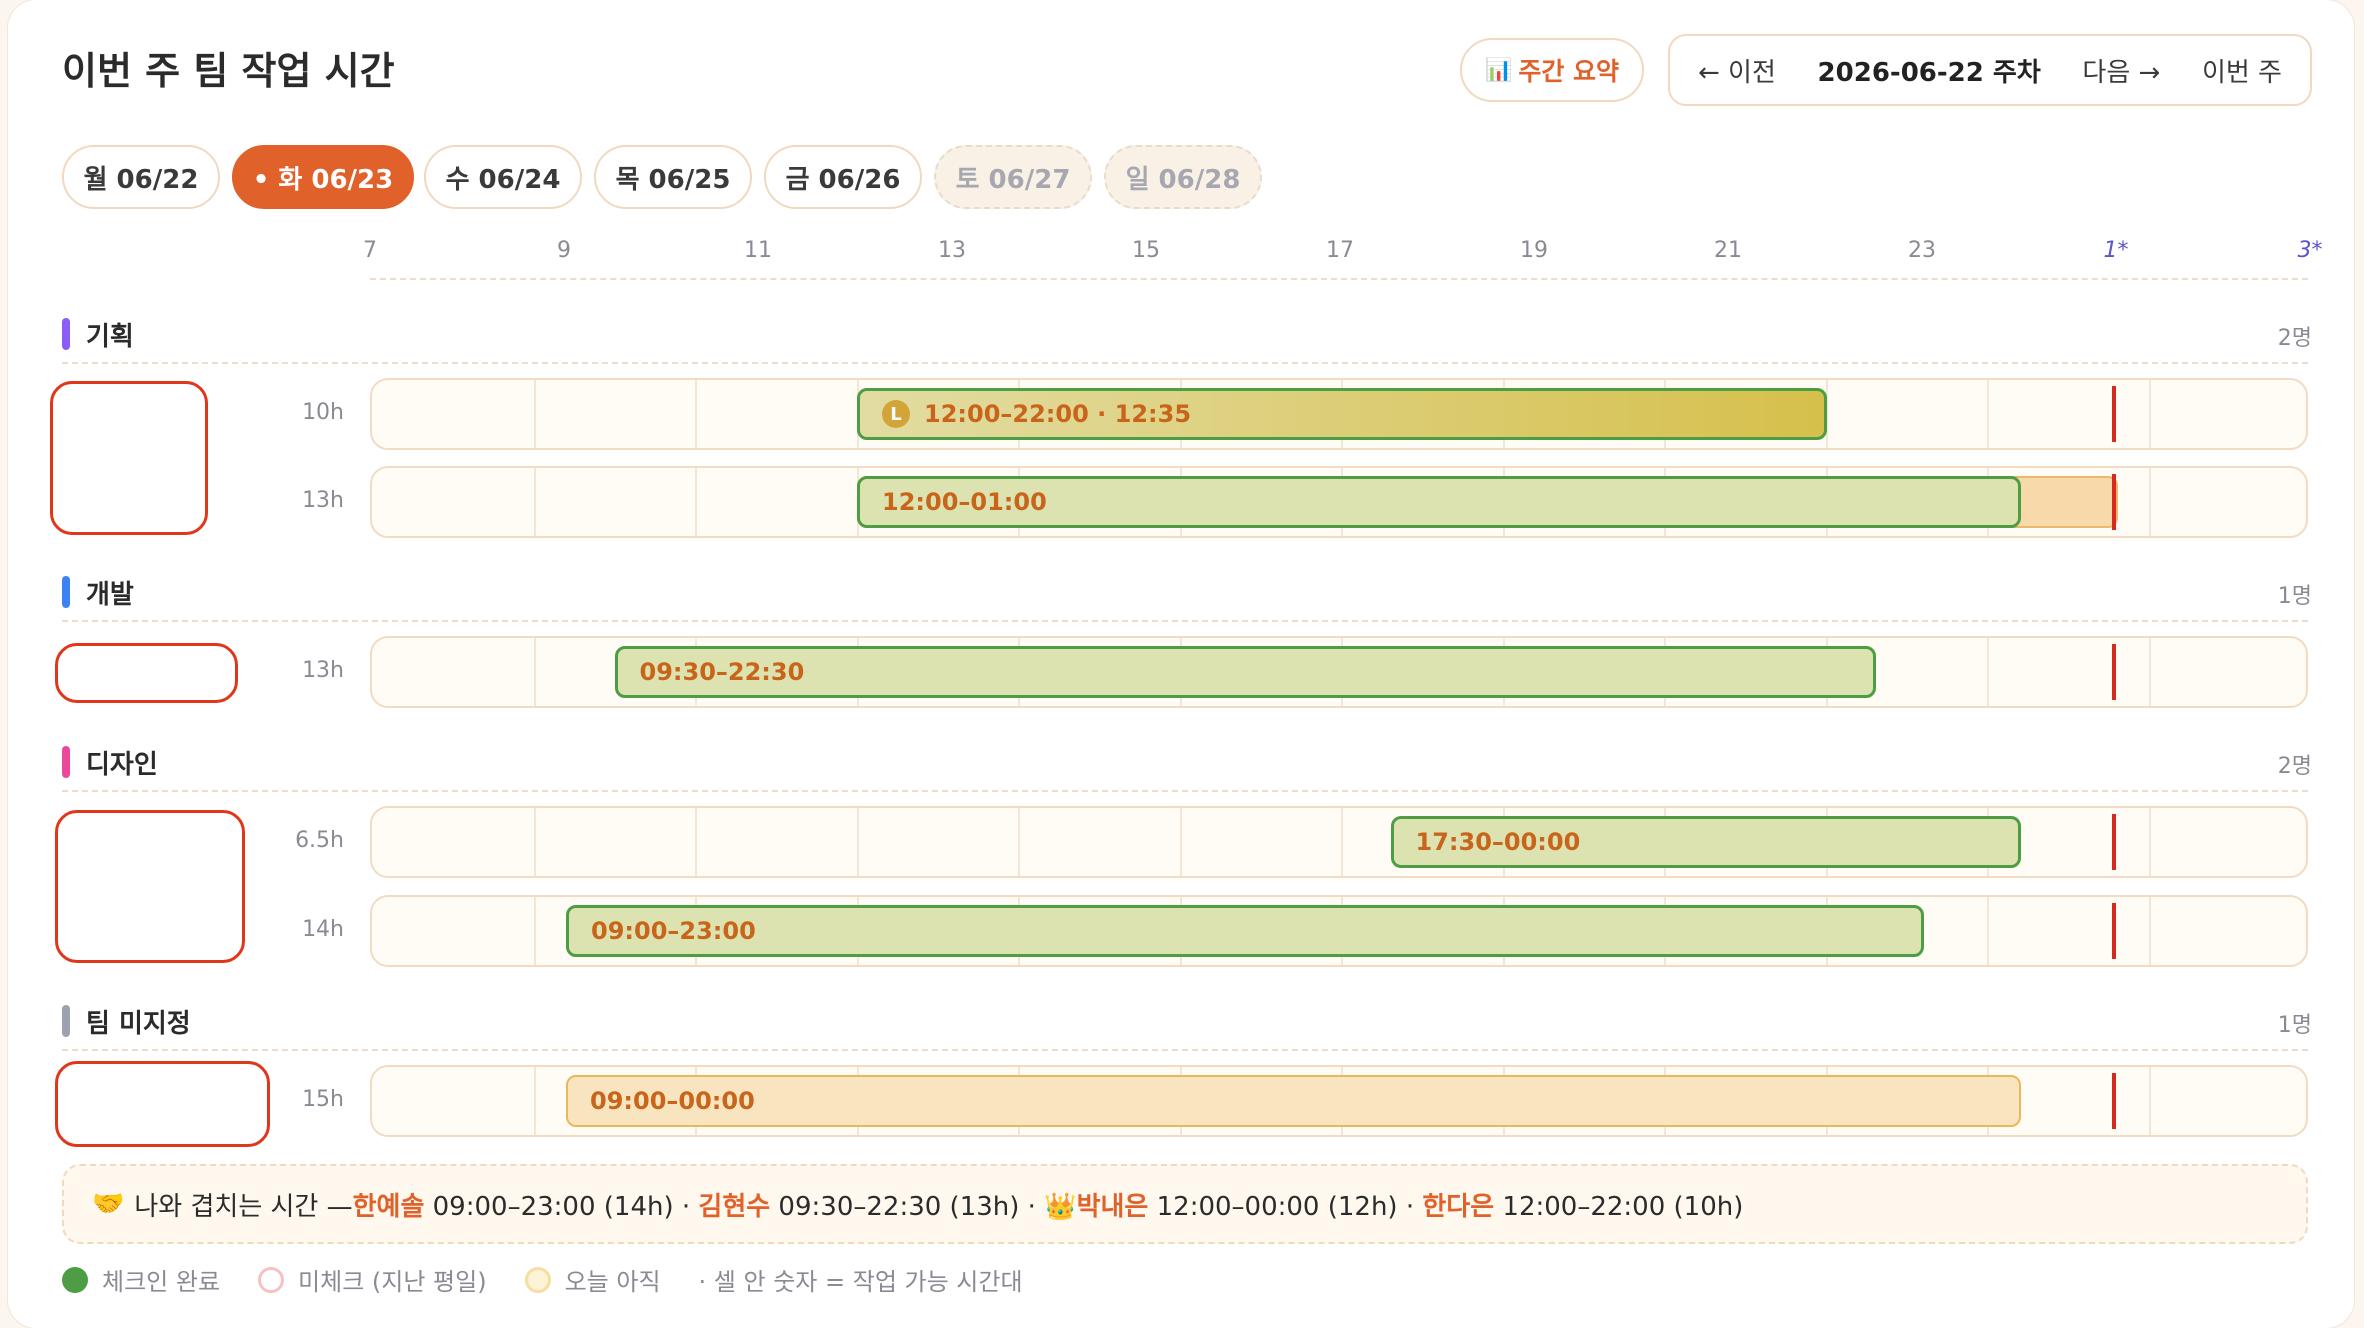  I want to click on prev-week-button: ← 이전, so click(1737, 70).